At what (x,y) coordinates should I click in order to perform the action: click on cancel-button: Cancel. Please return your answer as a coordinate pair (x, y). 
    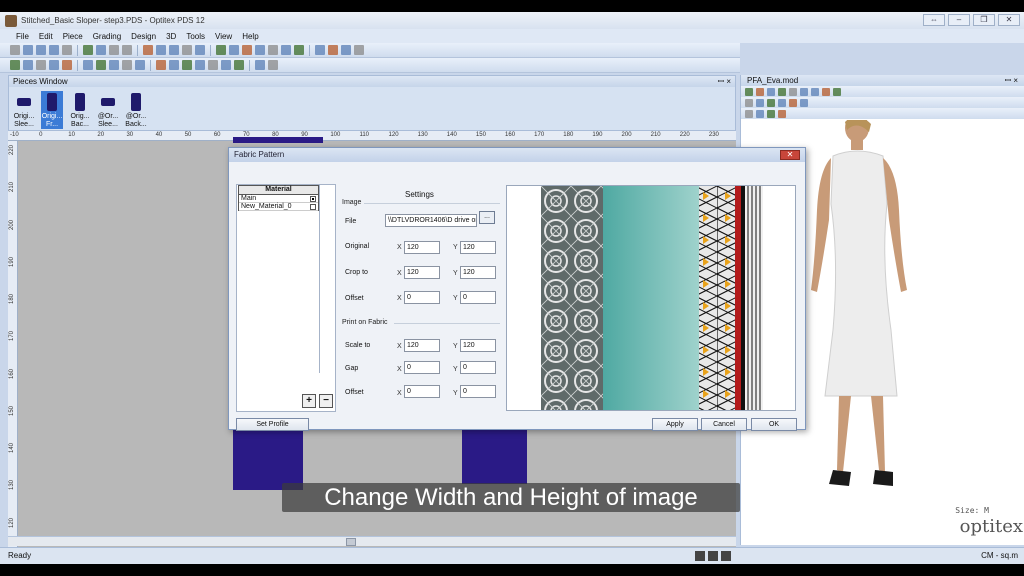
    Looking at the image, I should click on (724, 424).